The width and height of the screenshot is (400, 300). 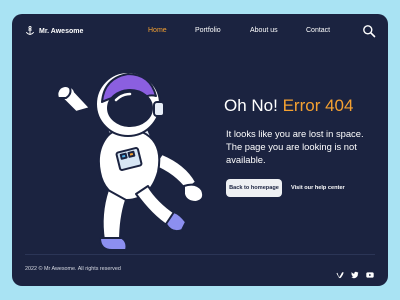 I want to click on copyright-text: 2022 © Mr Awesome. All rights reserved, so click(x=73, y=269).